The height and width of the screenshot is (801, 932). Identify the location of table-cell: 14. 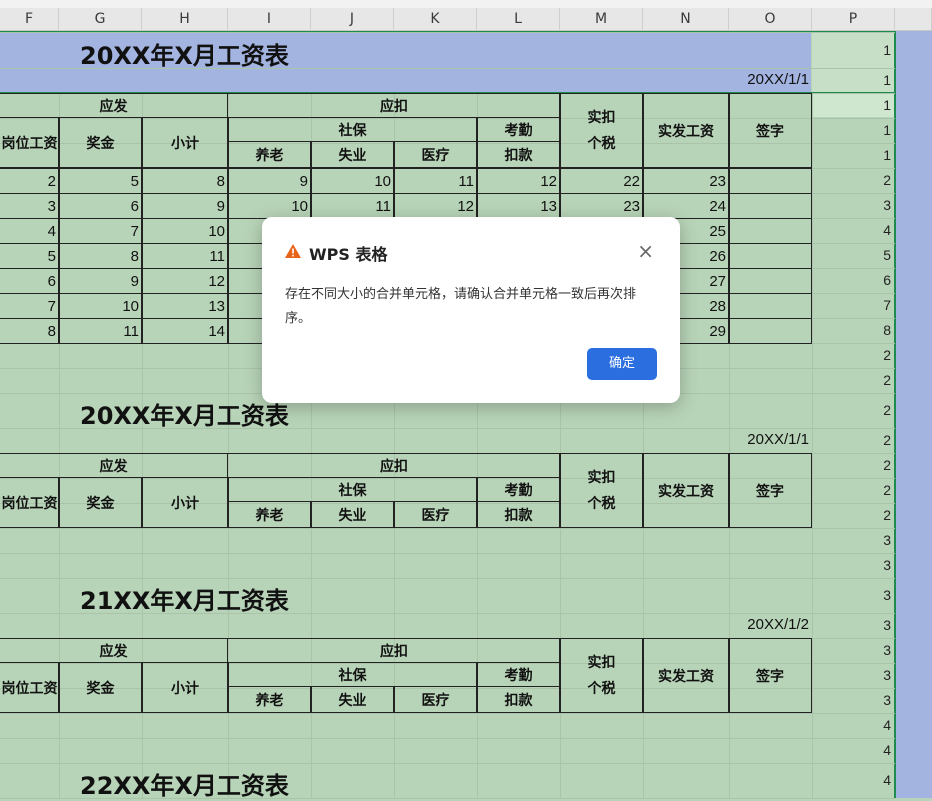
(185, 331).